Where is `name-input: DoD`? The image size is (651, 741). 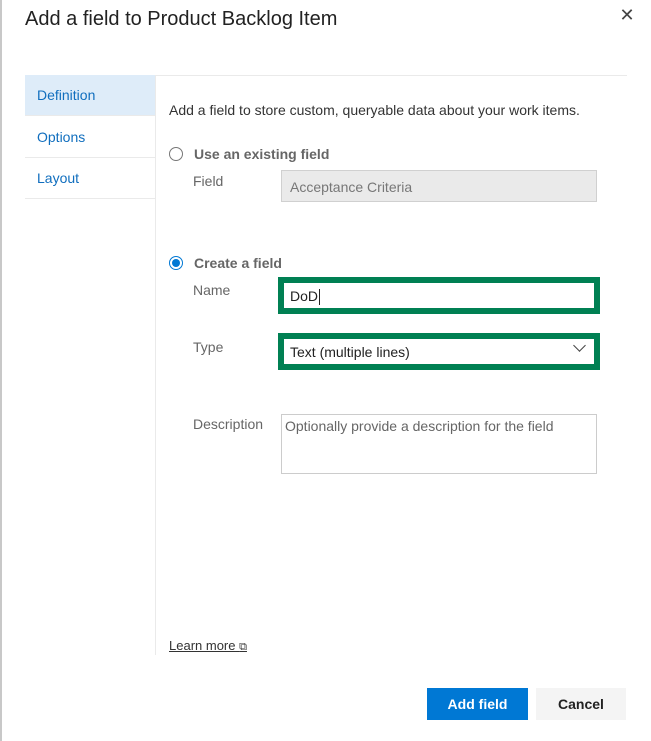 name-input: DoD is located at coordinates (439, 295).